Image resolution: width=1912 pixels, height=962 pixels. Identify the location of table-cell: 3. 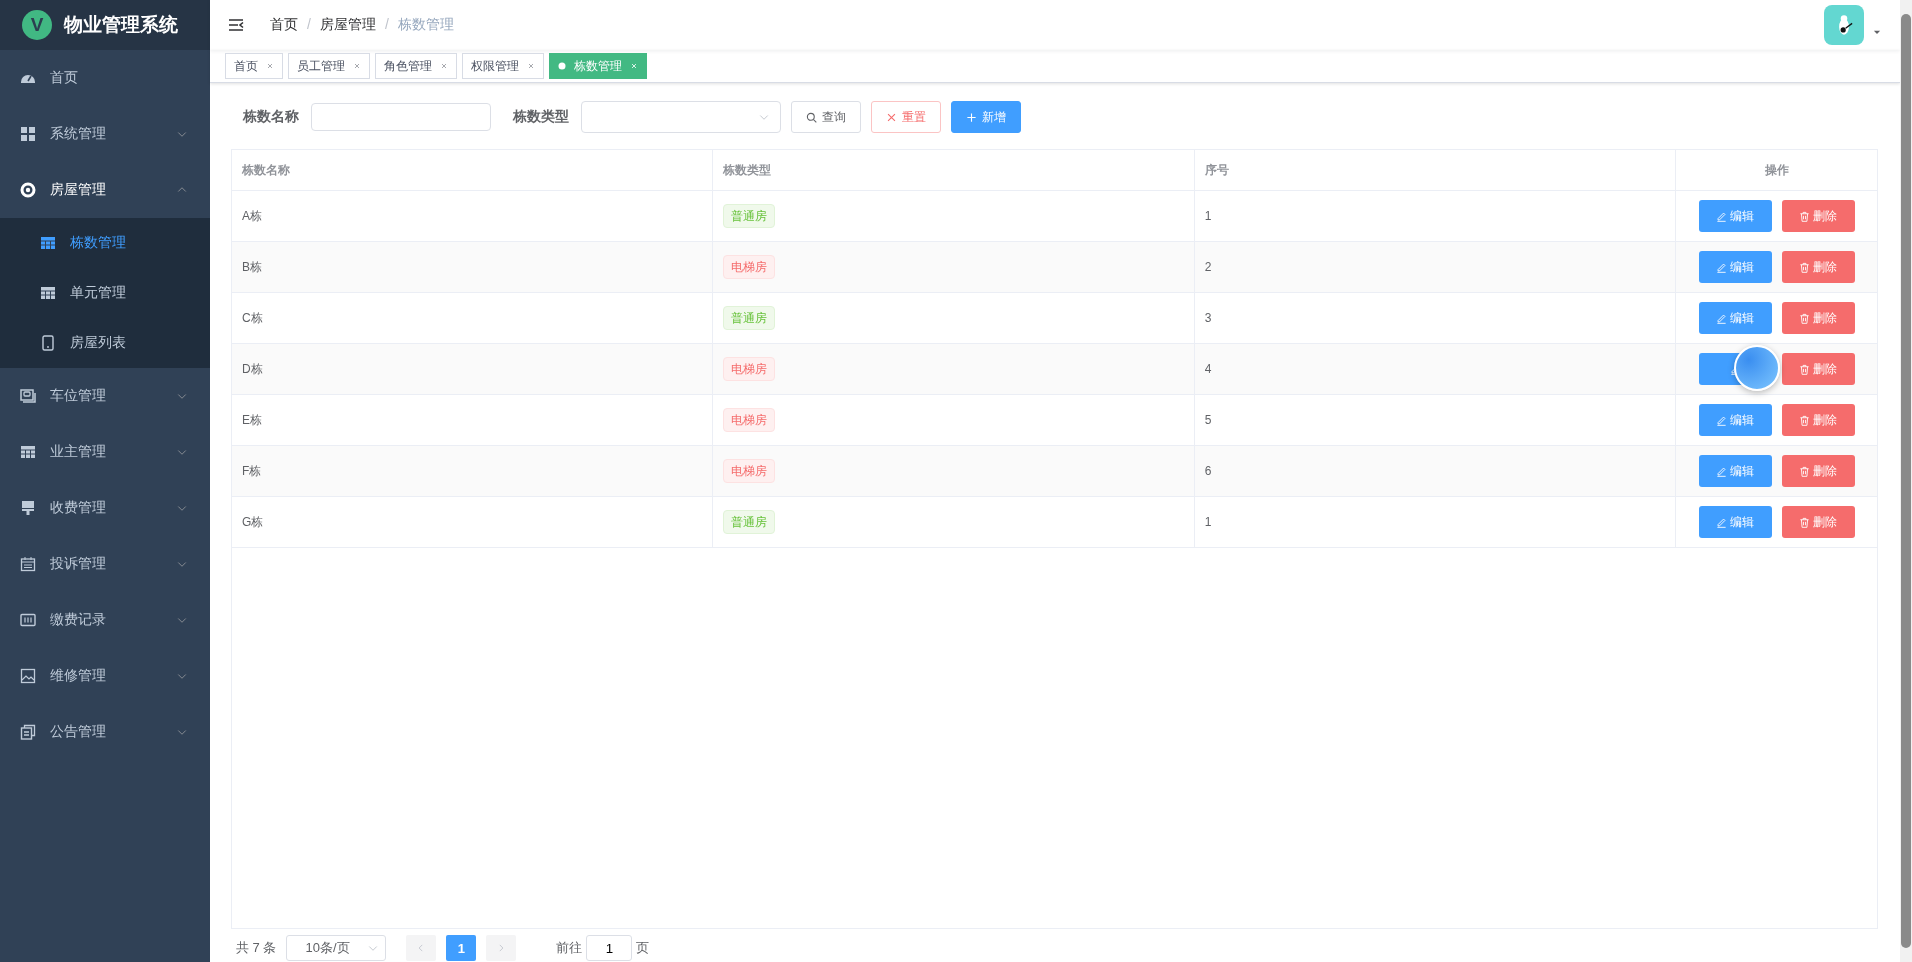
(1435, 318).